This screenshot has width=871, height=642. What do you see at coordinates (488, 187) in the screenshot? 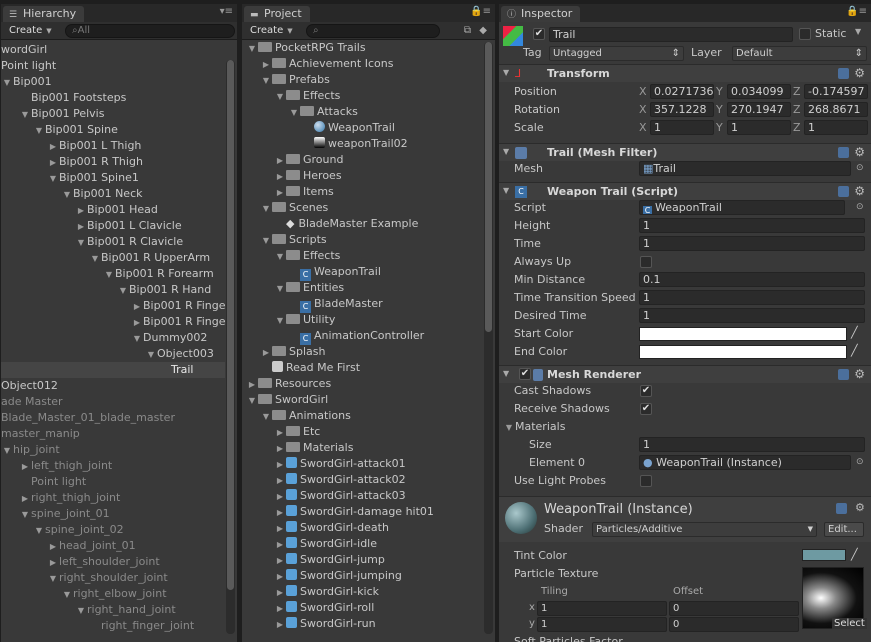
I see `scroll-thumb` at bounding box center [488, 187].